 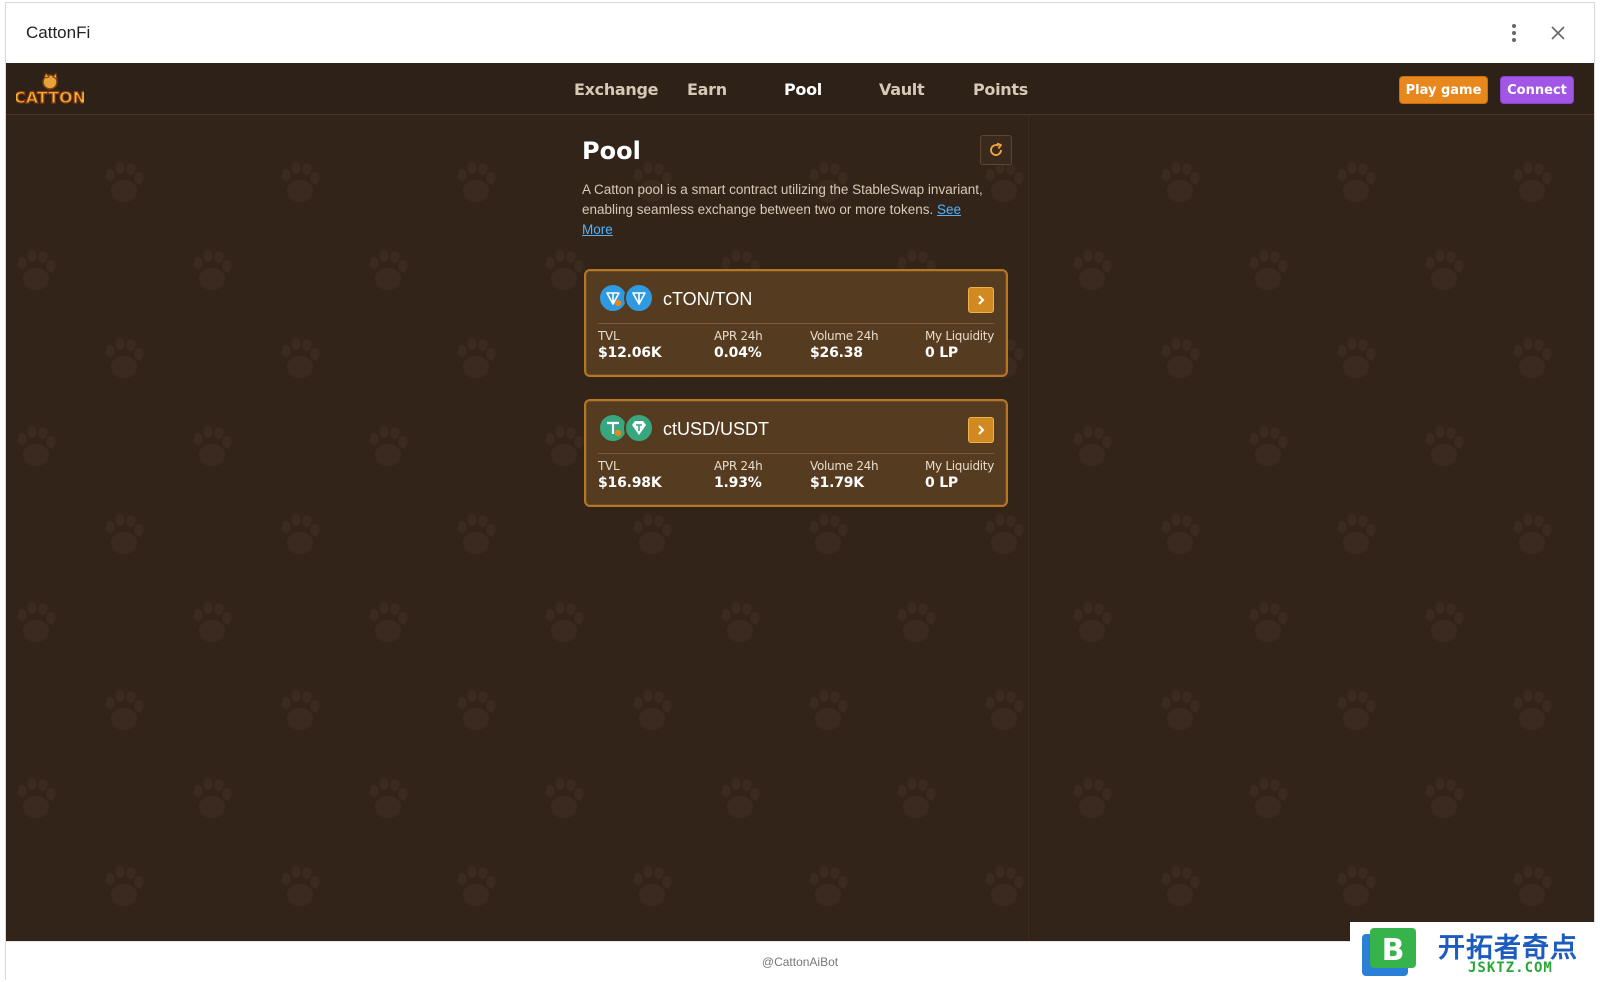 What do you see at coordinates (611, 151) in the screenshot?
I see `page-title: Pool` at bounding box center [611, 151].